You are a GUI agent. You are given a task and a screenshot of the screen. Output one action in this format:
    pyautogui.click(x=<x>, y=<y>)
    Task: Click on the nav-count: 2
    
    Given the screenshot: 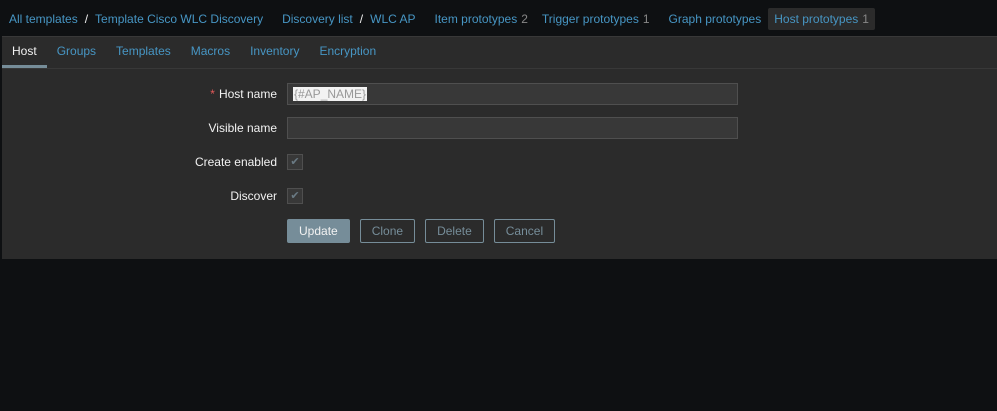 What is the action you would take?
    pyautogui.click(x=524, y=19)
    